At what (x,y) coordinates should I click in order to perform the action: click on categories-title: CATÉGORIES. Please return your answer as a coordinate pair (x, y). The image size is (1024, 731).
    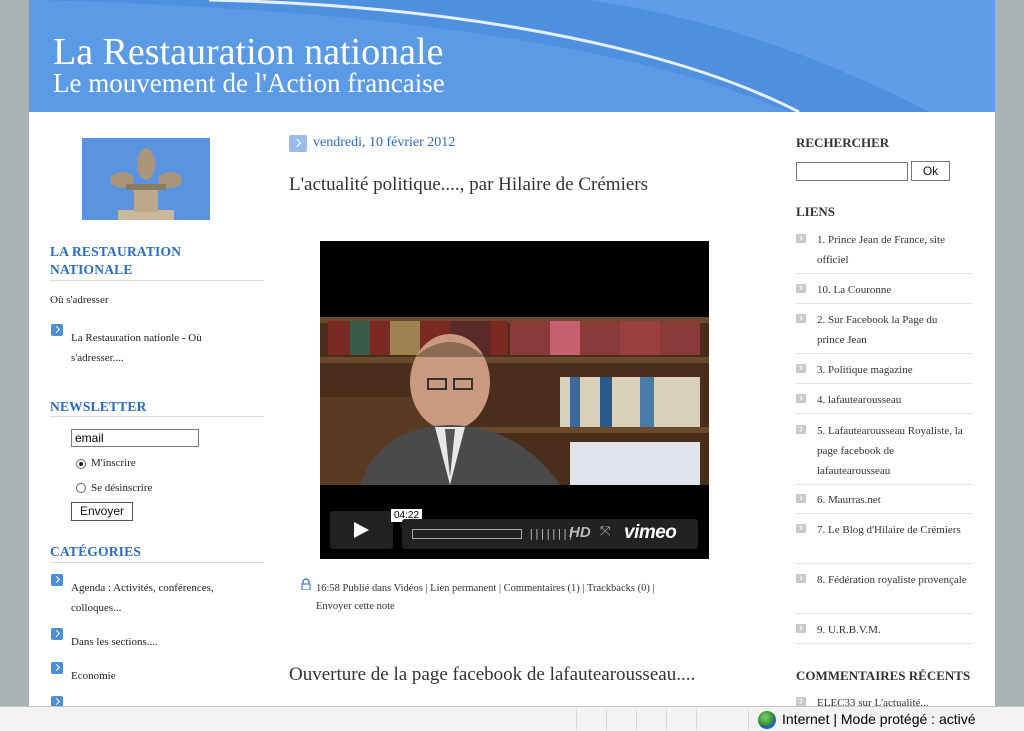
    Looking at the image, I should click on (96, 551).